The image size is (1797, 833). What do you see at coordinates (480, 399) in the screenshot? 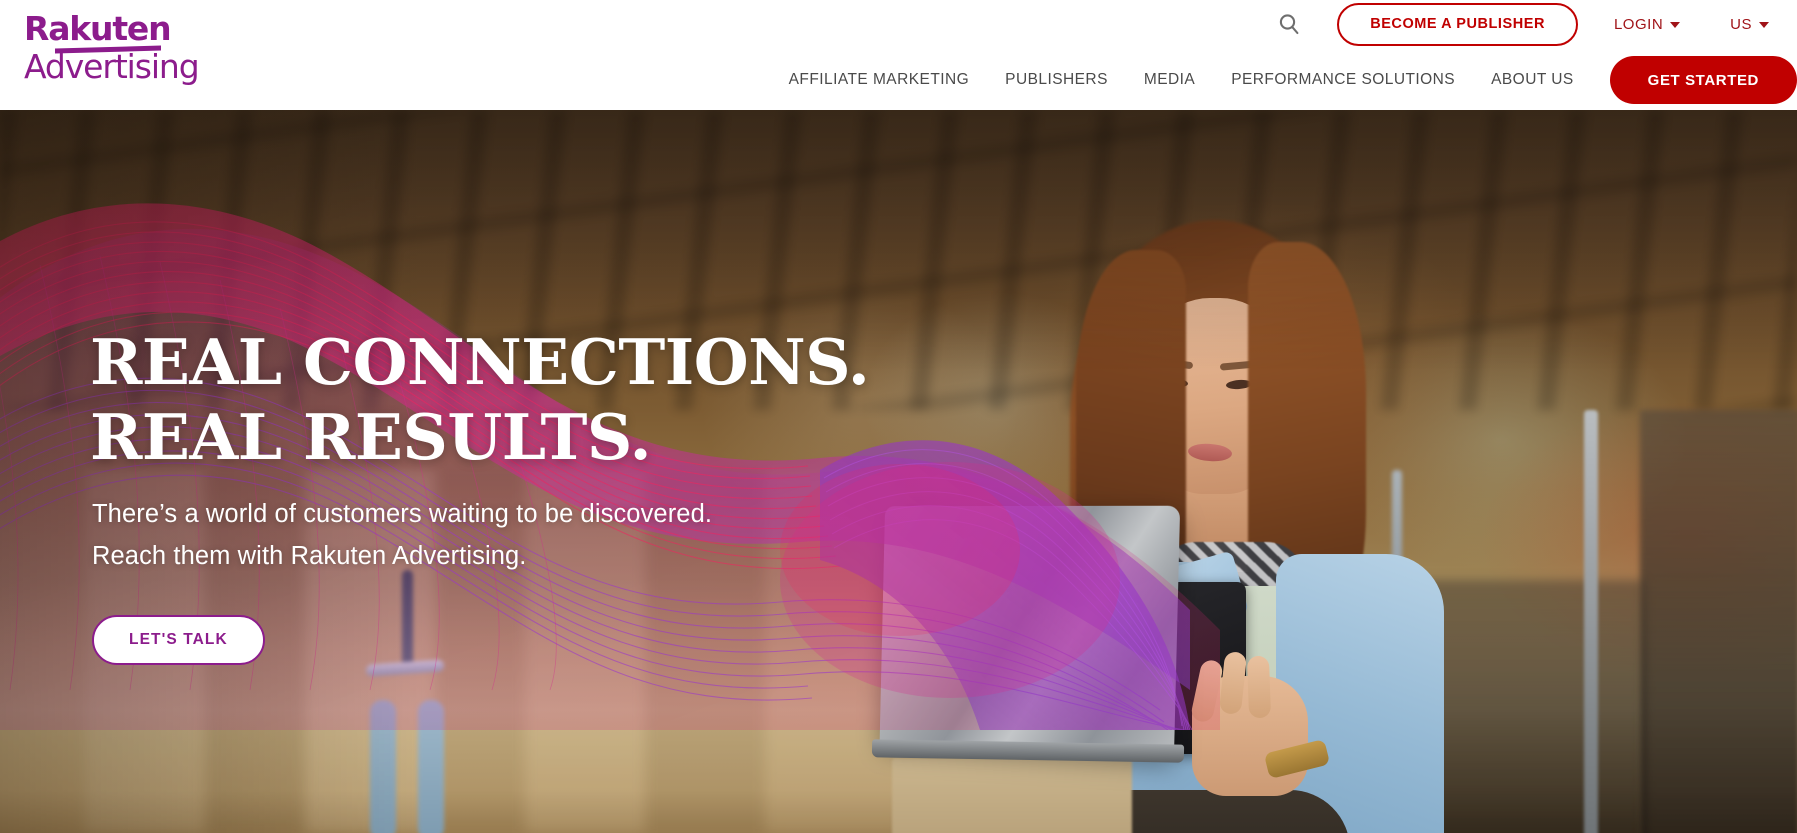
I see `hero-headline: REAL CONNECTIONS. REAL RESULTS.` at bounding box center [480, 399].